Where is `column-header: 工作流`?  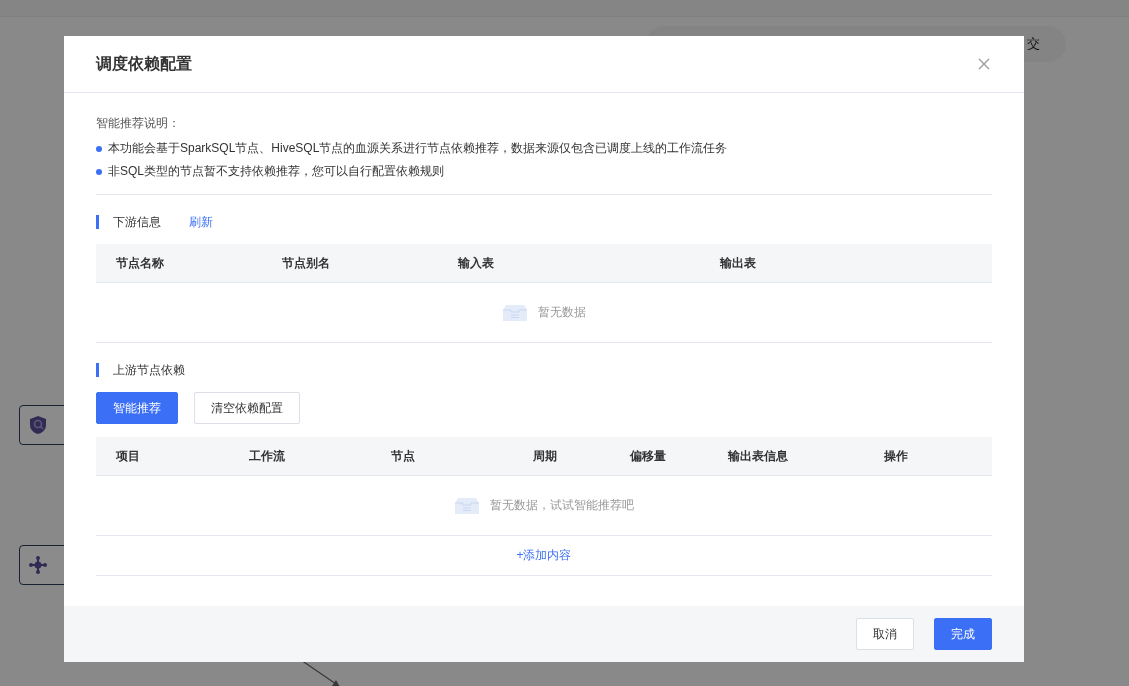
column-header: 工作流 is located at coordinates (267, 456).